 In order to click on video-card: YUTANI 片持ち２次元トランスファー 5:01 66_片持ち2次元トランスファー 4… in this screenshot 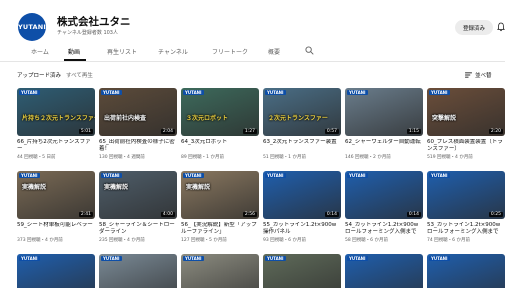, I will do `click(56, 124)`.